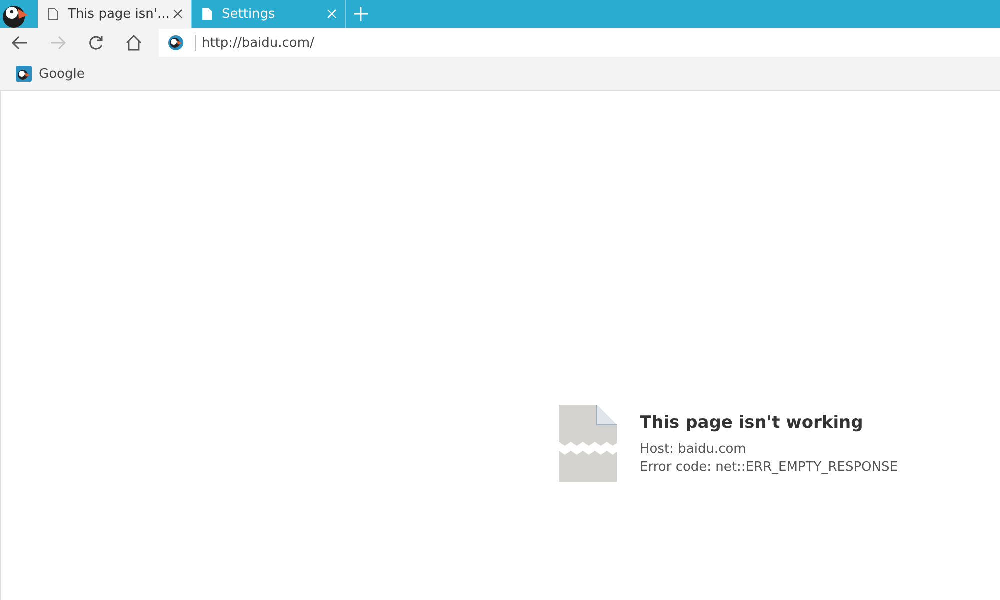 This screenshot has width=1000, height=600. Describe the element at coordinates (50, 74) in the screenshot. I see `bookmark-link: Google` at that location.